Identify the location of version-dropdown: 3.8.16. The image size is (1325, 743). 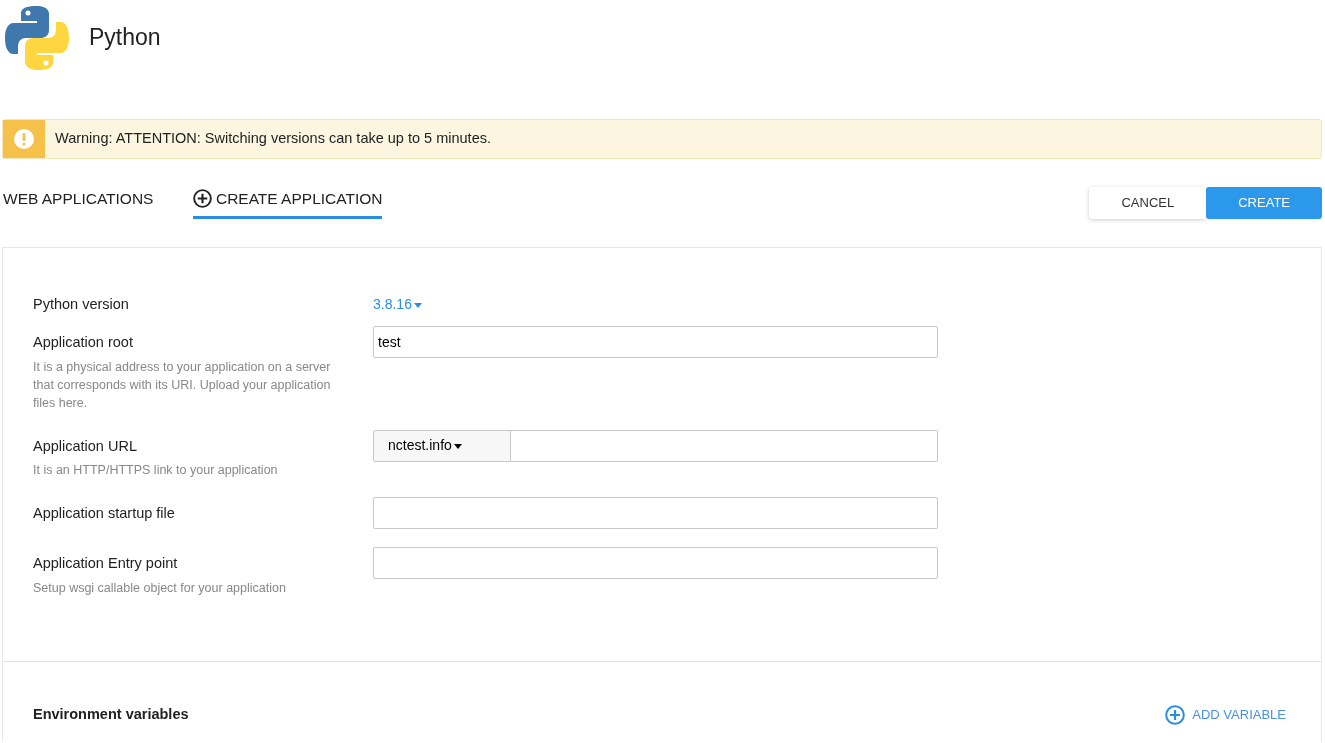
(397, 301).